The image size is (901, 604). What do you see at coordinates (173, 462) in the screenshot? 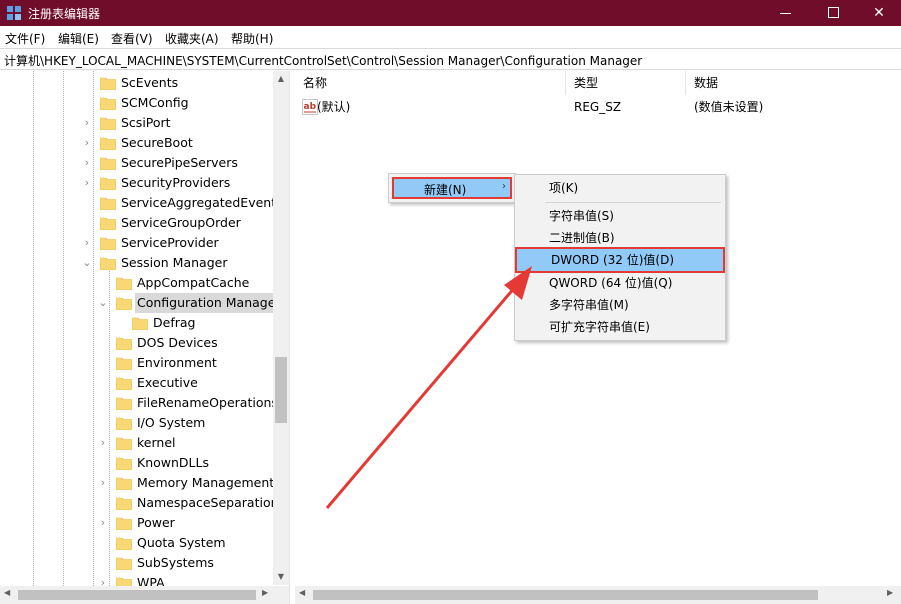
I see `tree-item-label: KnownDLLs` at bounding box center [173, 462].